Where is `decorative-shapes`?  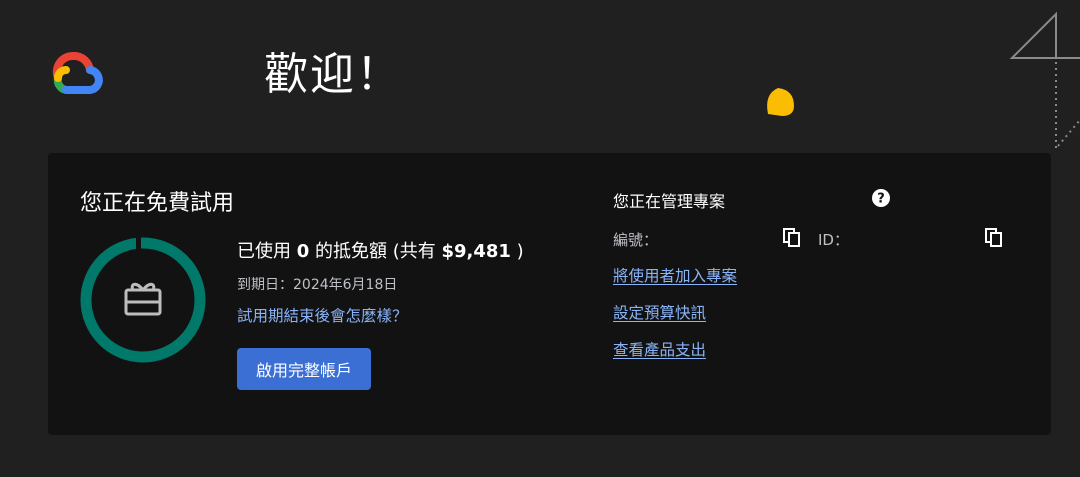
decorative-shapes is located at coordinates (923, 79).